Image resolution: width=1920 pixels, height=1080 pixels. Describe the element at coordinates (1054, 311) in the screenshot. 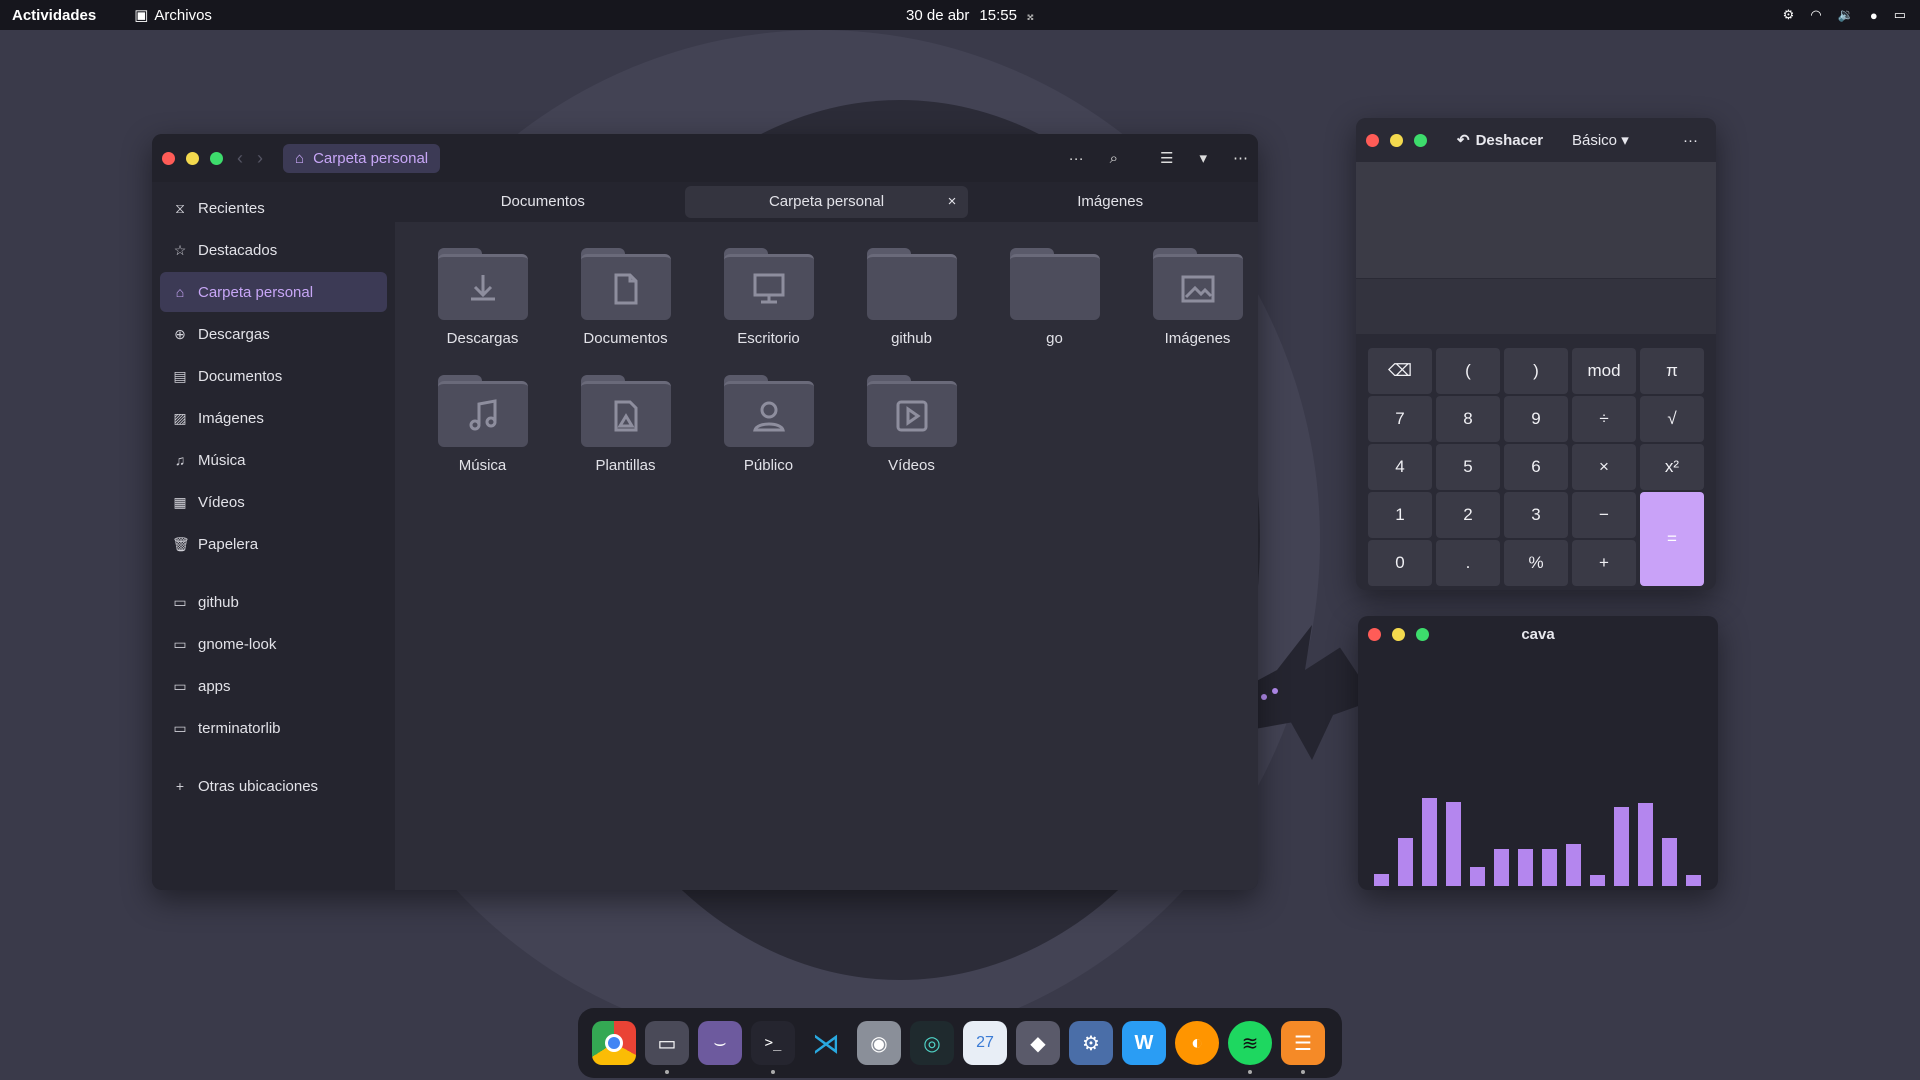

I see `folder-item: go` at that location.